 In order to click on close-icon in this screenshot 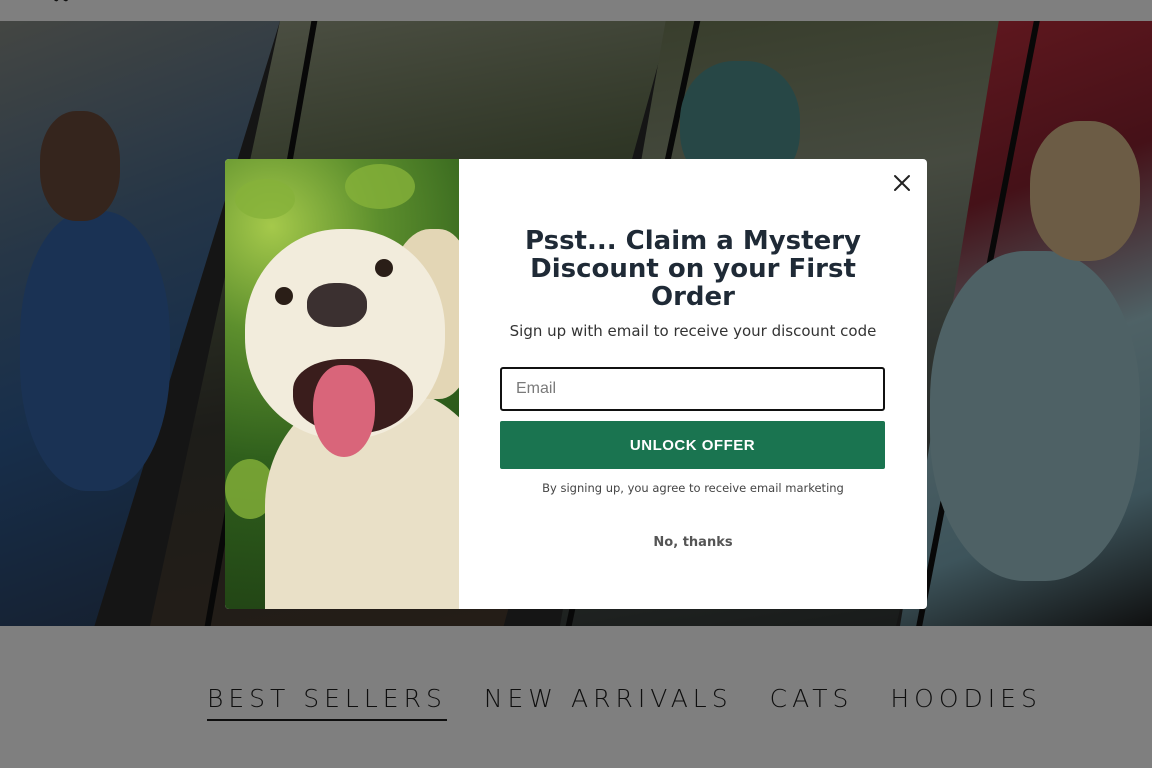, I will do `click(902, 183)`.